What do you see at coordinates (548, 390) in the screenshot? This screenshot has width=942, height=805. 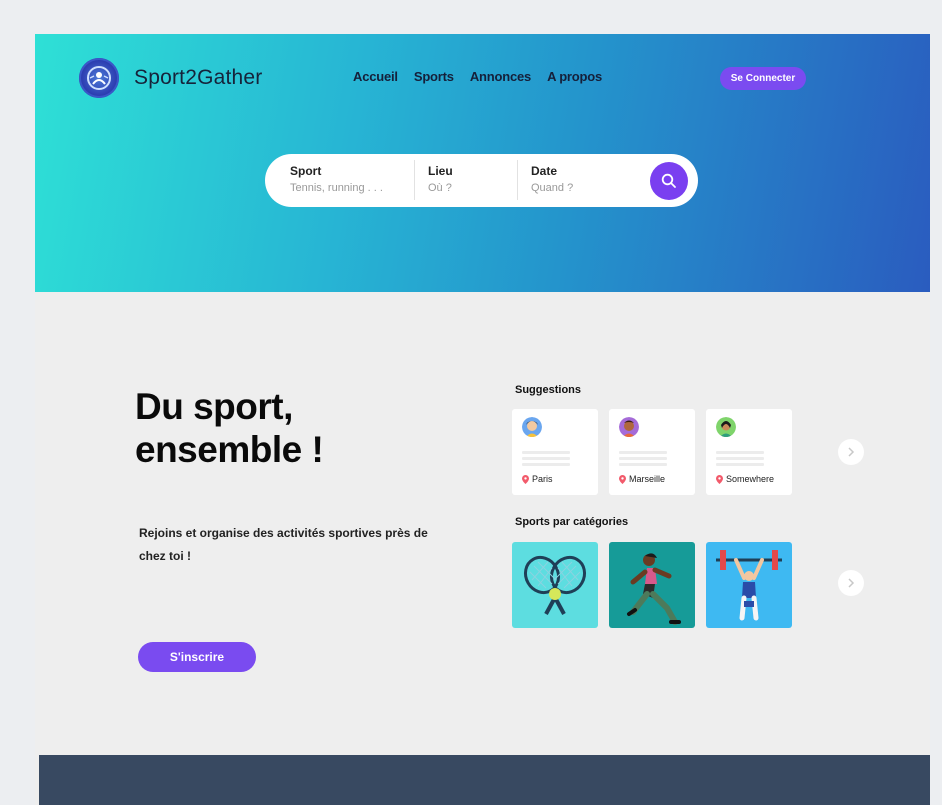 I see `suggestions-title: Suggestions` at bounding box center [548, 390].